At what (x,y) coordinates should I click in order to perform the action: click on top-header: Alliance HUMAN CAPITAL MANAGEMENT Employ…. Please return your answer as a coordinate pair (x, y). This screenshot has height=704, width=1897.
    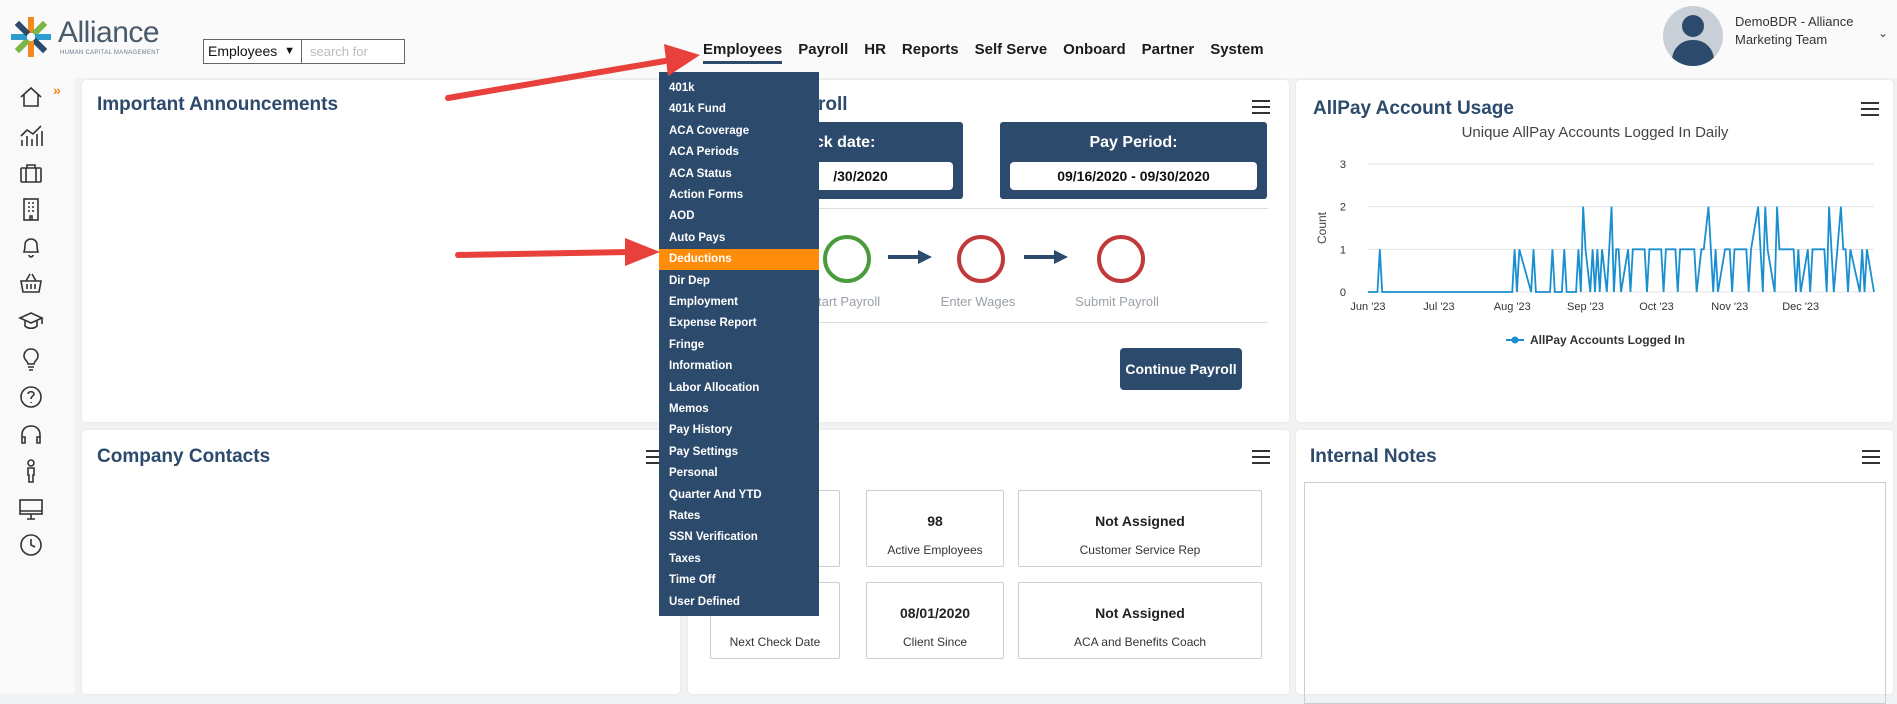
    Looking at the image, I should click on (948, 39).